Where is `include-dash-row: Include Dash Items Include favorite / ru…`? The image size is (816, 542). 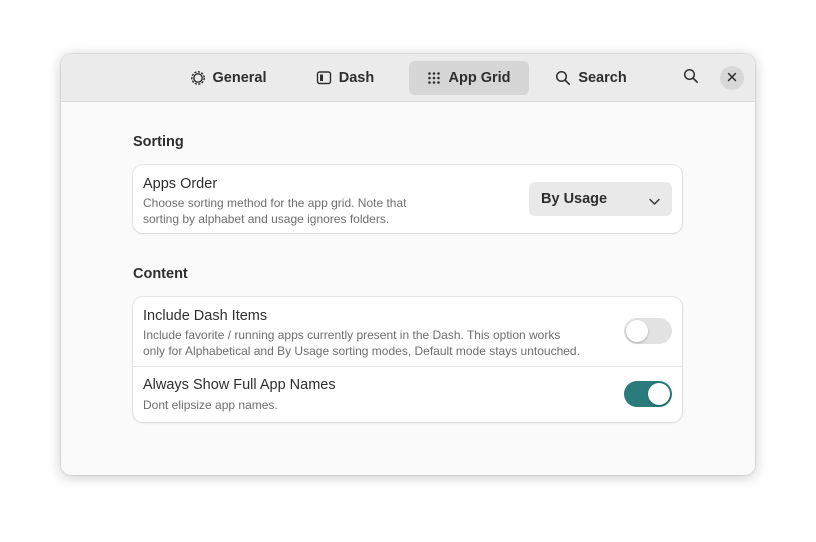
include-dash-row: Include Dash Items Include favorite / ru… is located at coordinates (407, 331).